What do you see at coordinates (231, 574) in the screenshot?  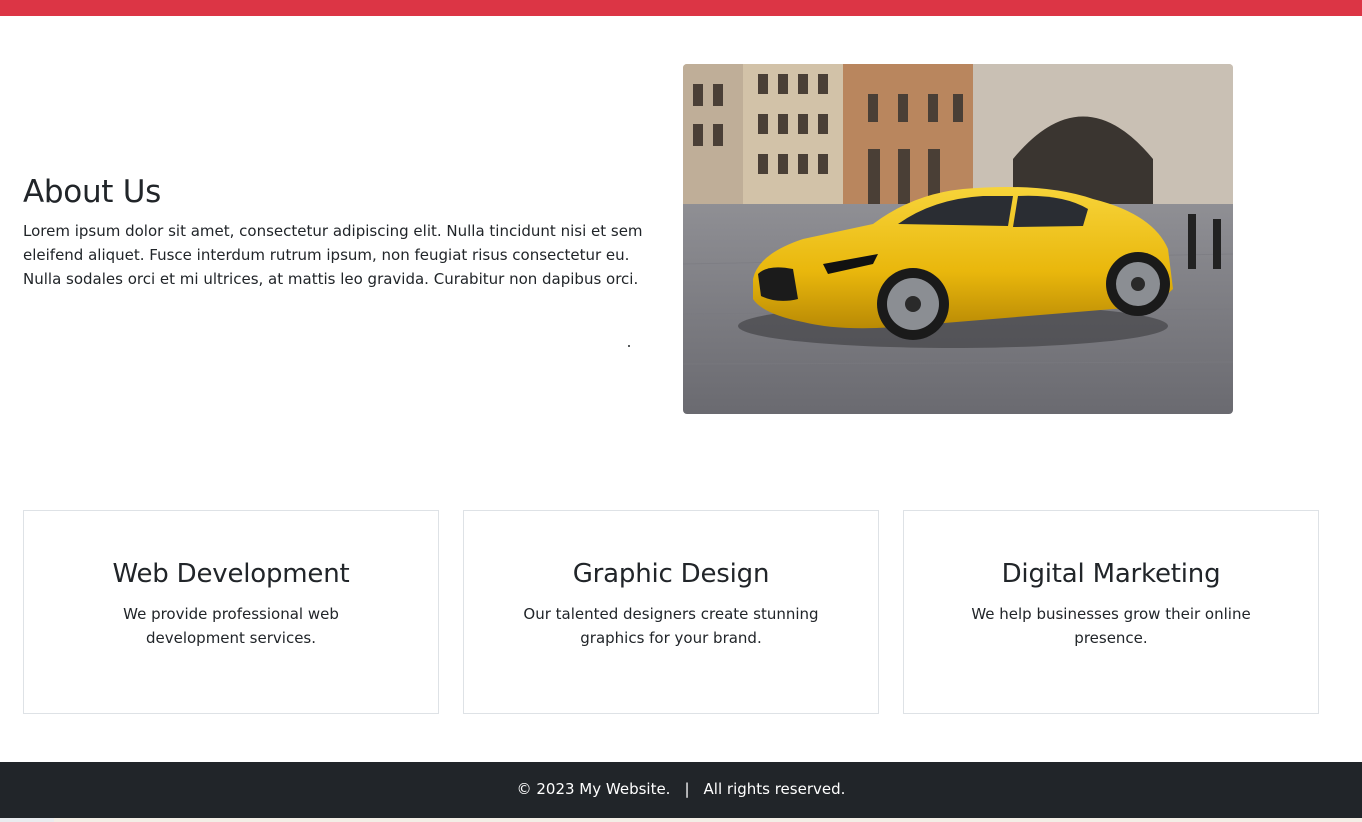 I see `service-card-title: Web Development` at bounding box center [231, 574].